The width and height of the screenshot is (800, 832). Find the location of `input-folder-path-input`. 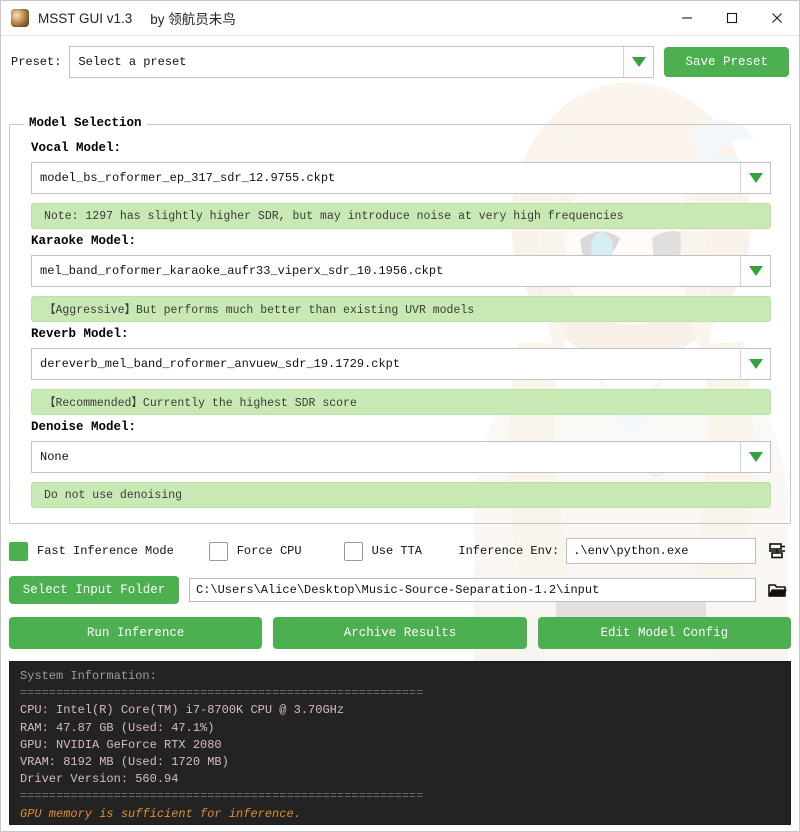

input-folder-path-input is located at coordinates (472, 590).